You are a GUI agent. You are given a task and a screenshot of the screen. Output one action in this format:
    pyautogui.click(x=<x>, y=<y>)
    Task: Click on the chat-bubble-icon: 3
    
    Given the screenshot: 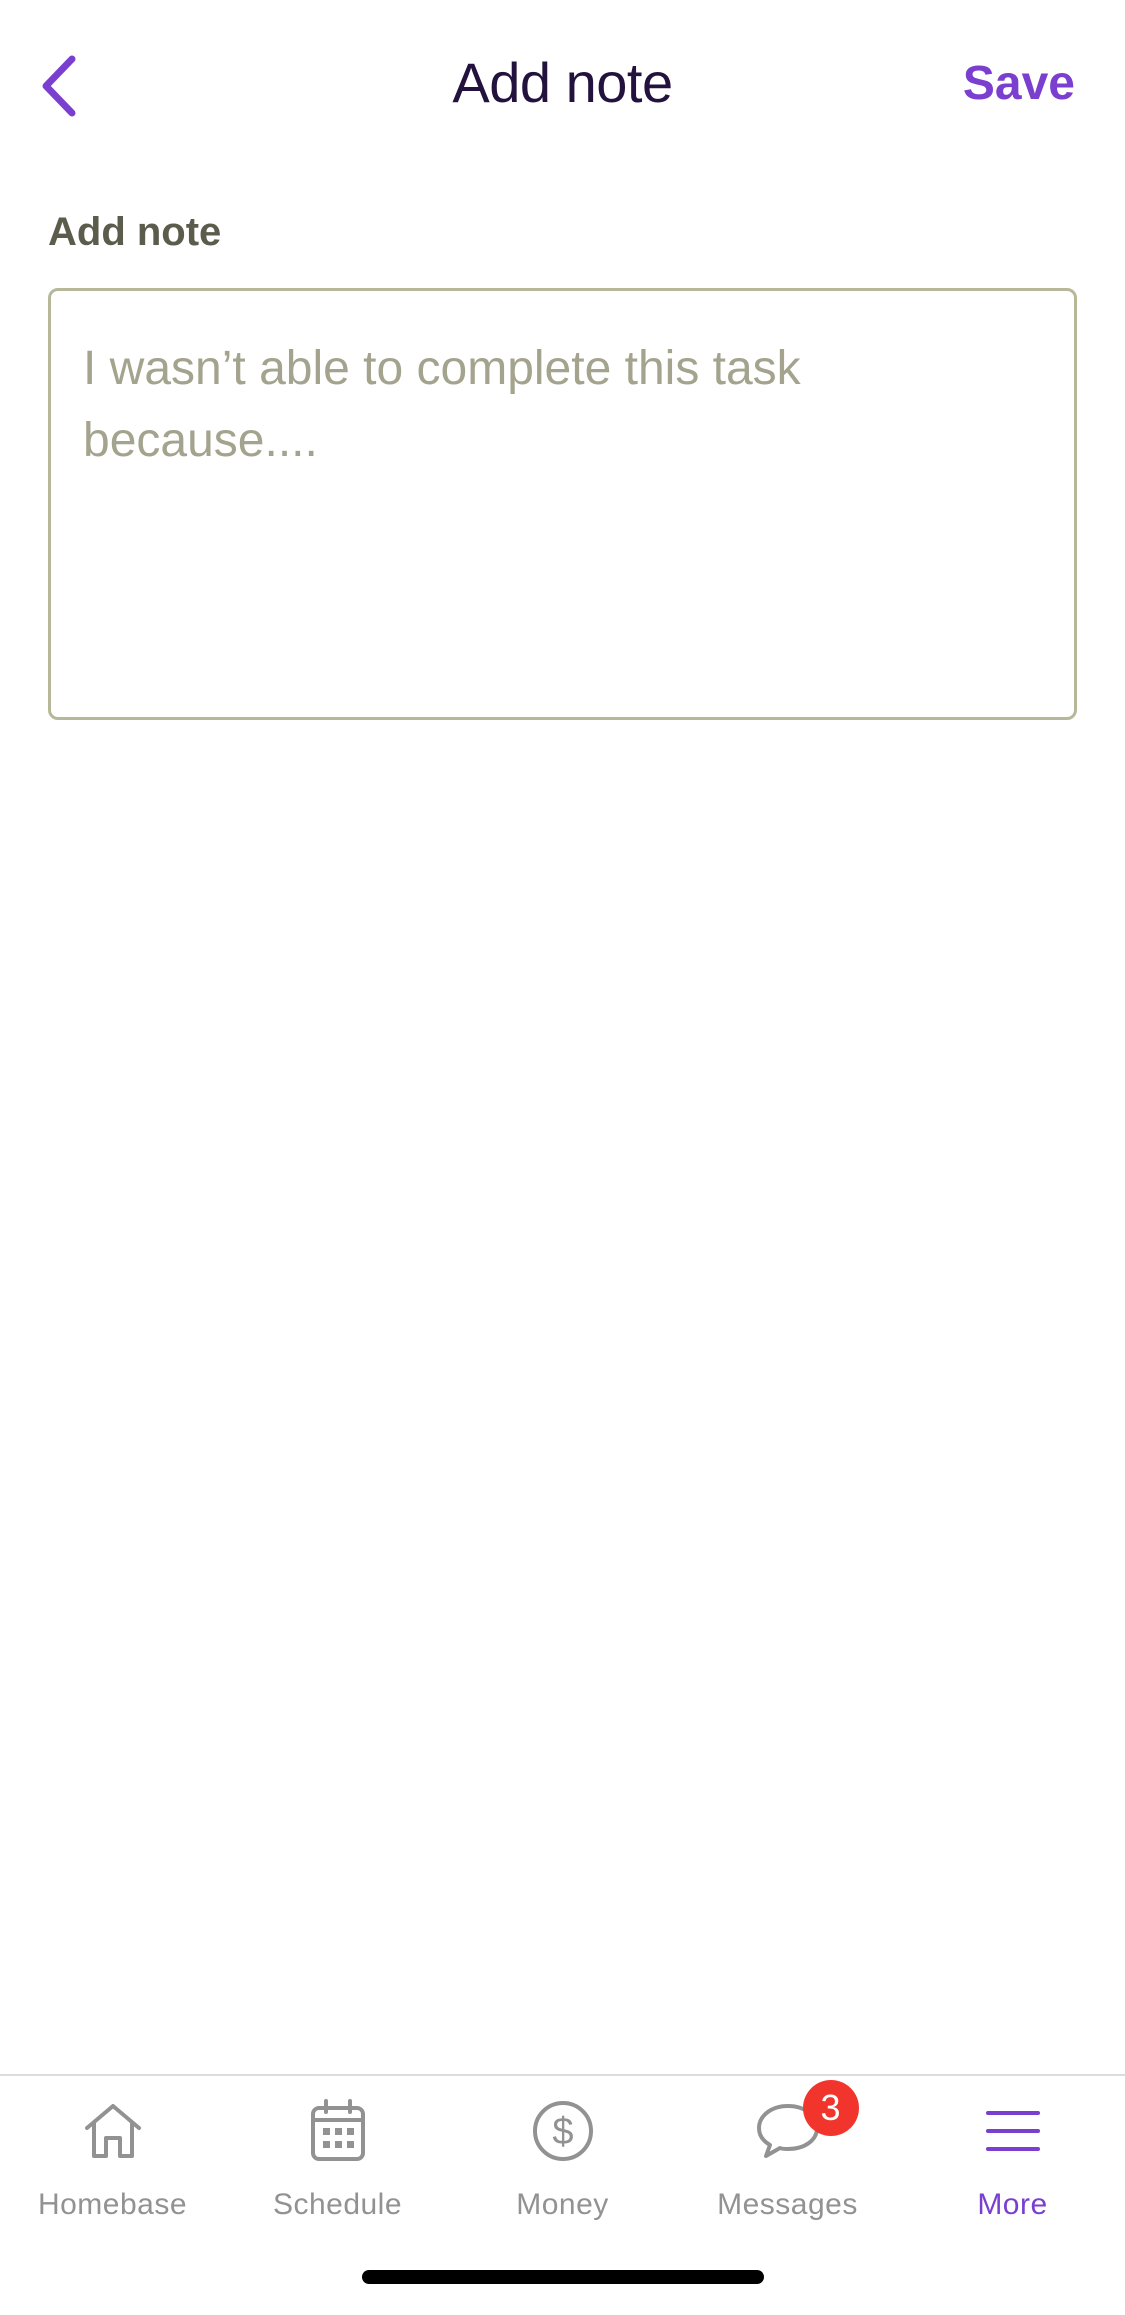 What is the action you would take?
    pyautogui.click(x=806, y=2123)
    